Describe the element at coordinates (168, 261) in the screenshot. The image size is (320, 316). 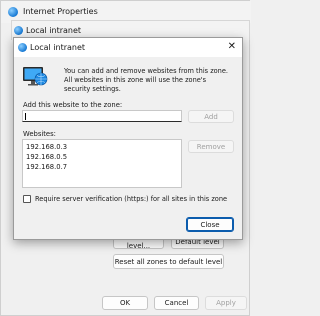
I see `reset-all-zones-button: Reset all zones to default level` at that location.